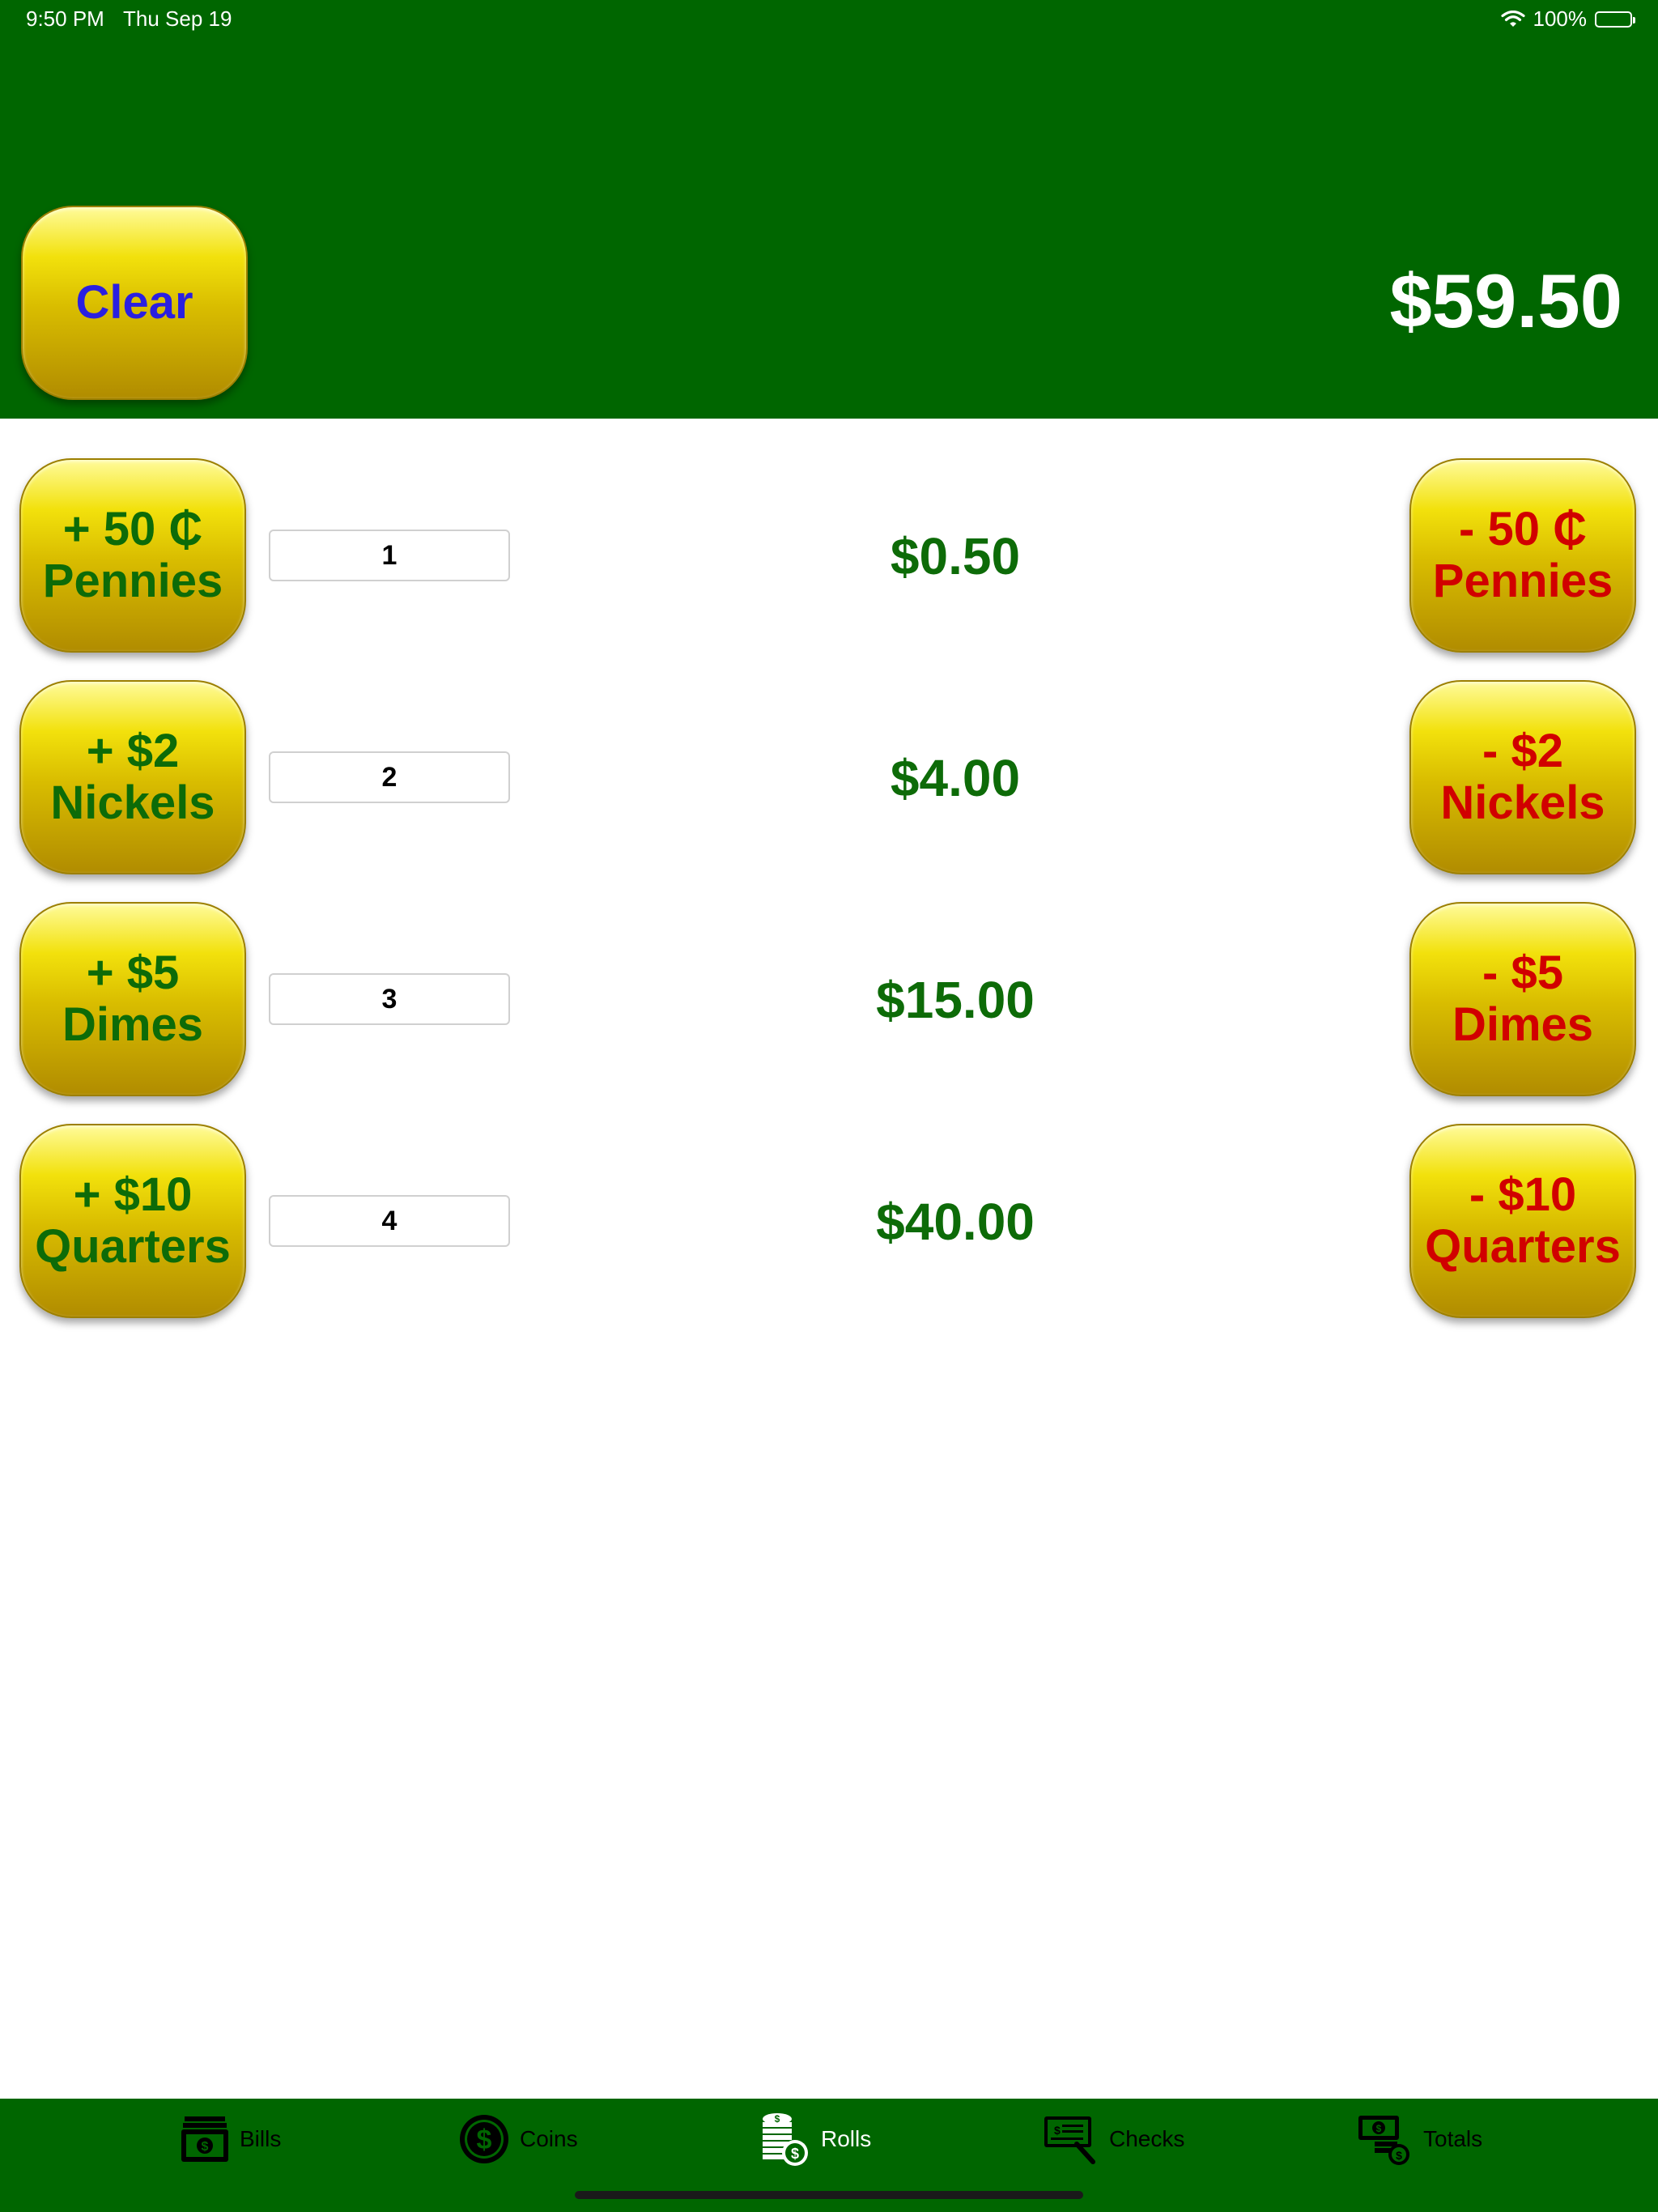  Describe the element at coordinates (1383, 2140) in the screenshot. I see `totals-icon: $ $` at that location.